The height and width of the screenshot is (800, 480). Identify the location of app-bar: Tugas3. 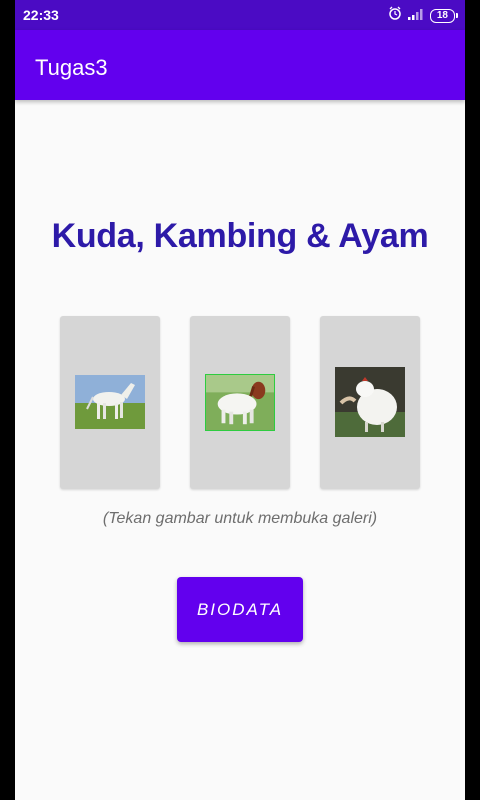
(240, 65).